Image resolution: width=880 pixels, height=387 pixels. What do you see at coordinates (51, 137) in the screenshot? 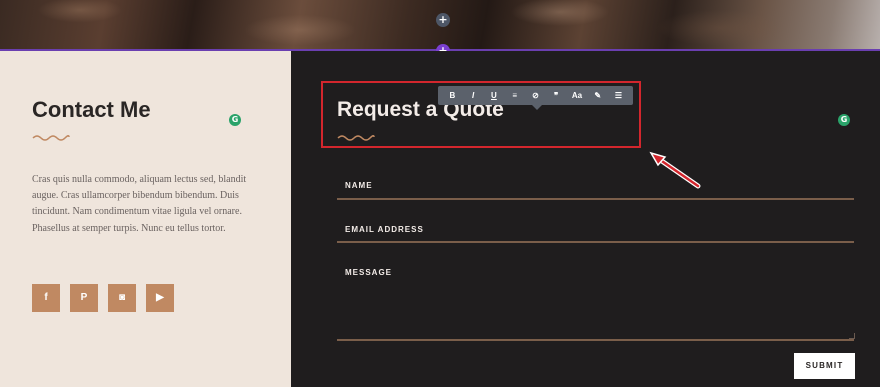
I see `contact-squiggle-divider` at bounding box center [51, 137].